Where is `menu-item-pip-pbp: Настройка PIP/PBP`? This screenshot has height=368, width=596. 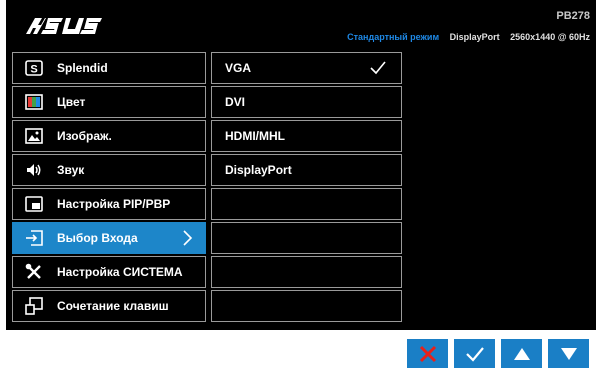
menu-item-pip-pbp: Настройка PIP/PBP is located at coordinates (109, 204).